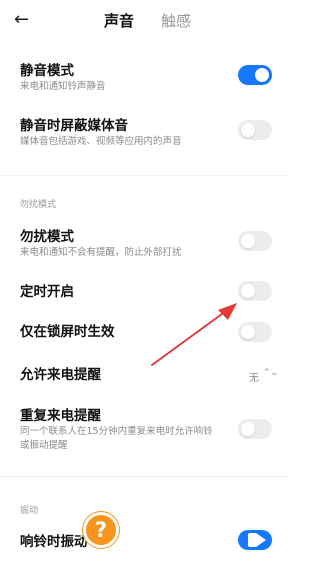 The height and width of the screenshot is (569, 320). What do you see at coordinates (189, 338) in the screenshot?
I see `annotation-arrow-shaft` at bounding box center [189, 338].